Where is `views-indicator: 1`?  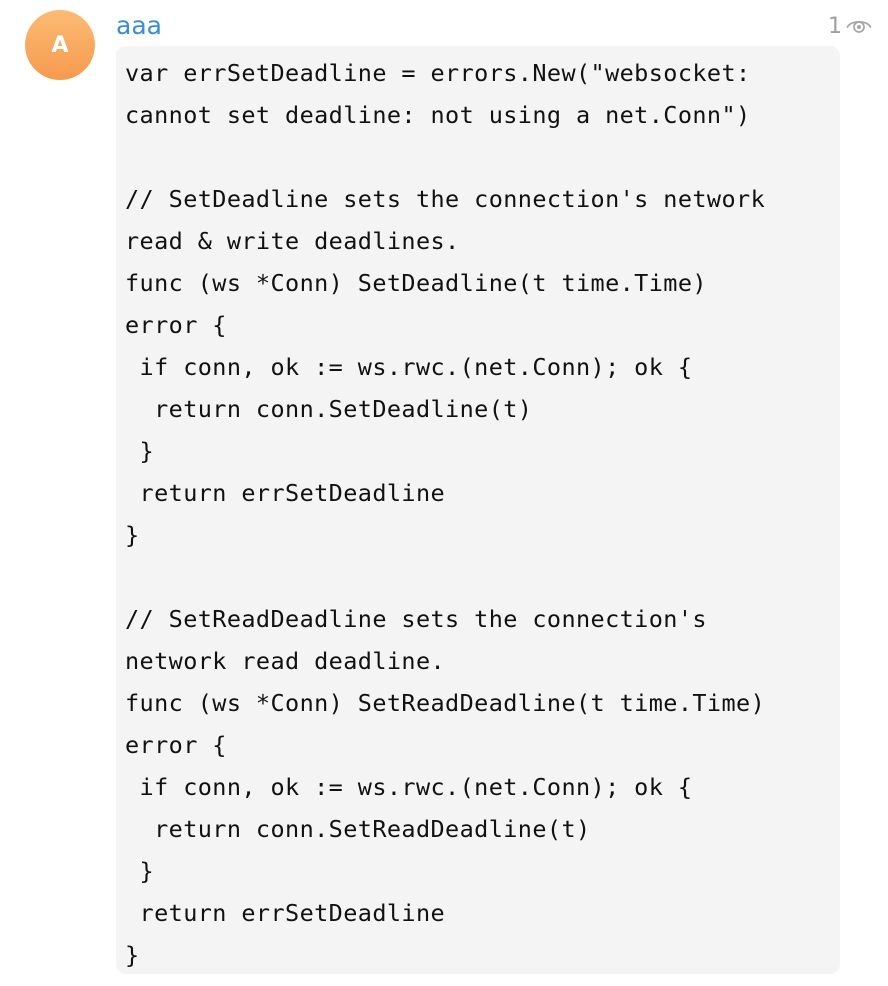
views-indicator: 1 is located at coordinates (850, 26).